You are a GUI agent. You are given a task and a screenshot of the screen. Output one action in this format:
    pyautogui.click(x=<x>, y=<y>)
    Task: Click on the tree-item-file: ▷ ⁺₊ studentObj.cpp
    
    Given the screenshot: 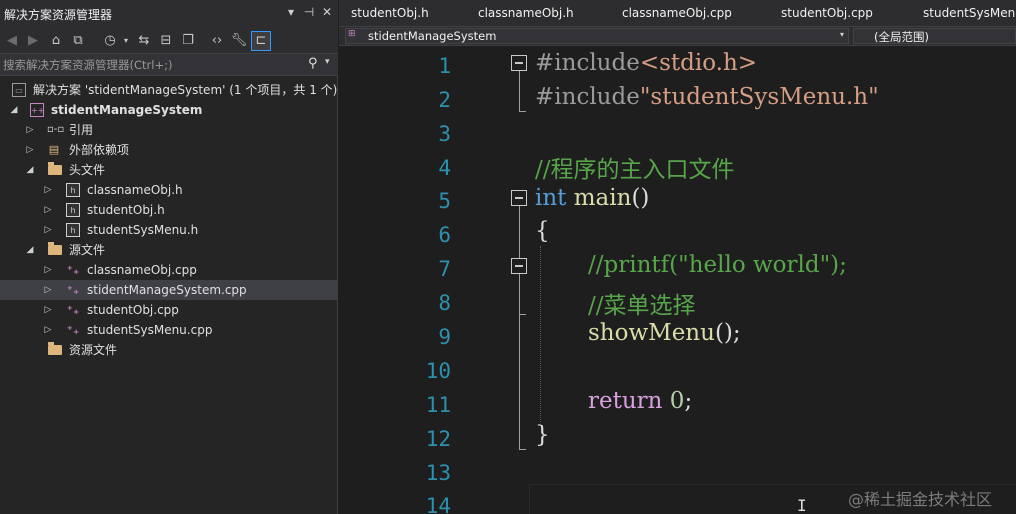 What is the action you would take?
    pyautogui.click(x=169, y=310)
    